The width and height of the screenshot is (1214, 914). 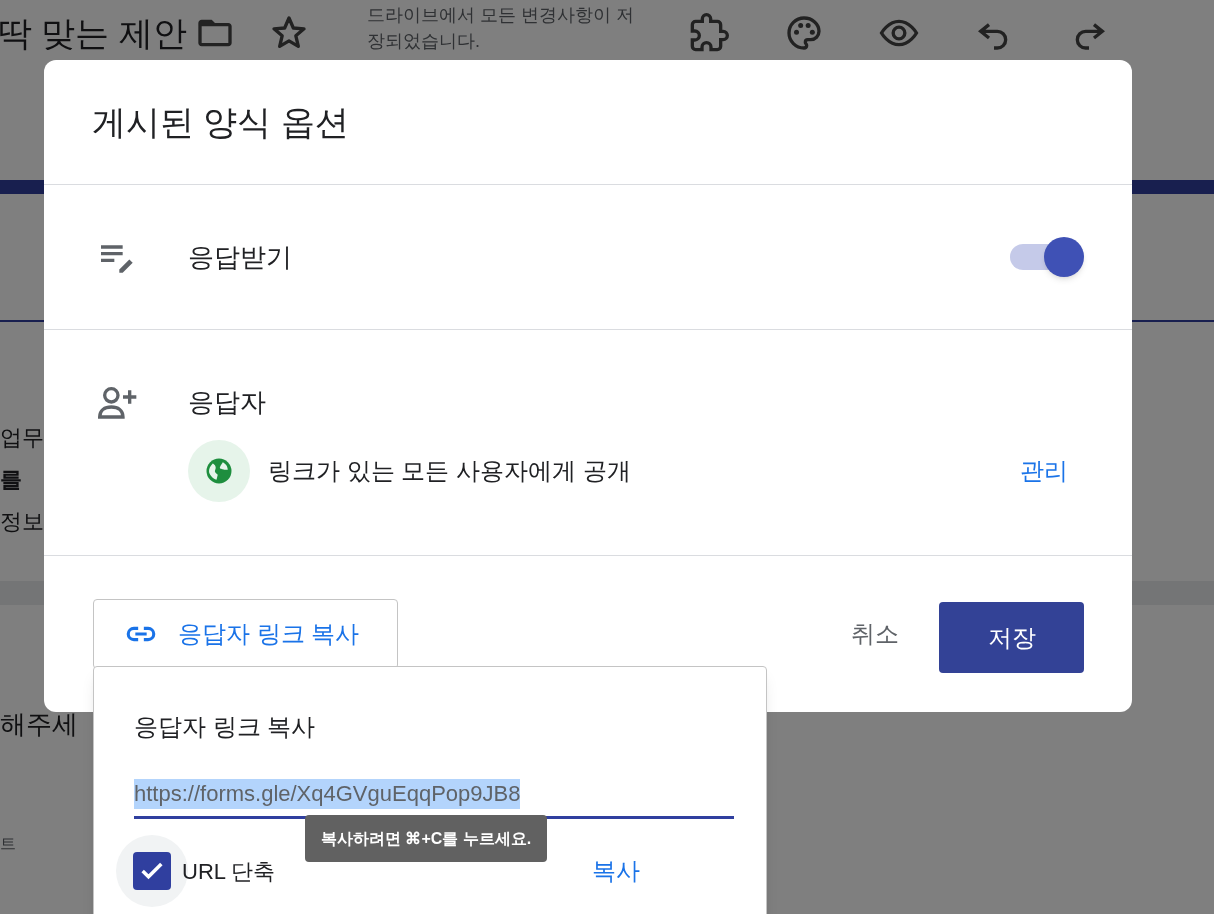 What do you see at coordinates (227, 402) in the screenshot?
I see `section-label: 응답자` at bounding box center [227, 402].